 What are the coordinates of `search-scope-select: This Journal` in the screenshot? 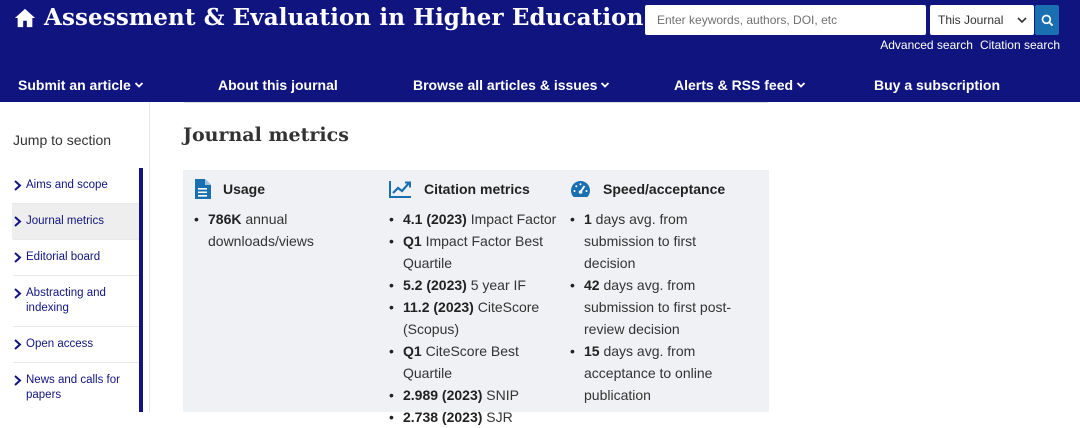 It's located at (982, 20).